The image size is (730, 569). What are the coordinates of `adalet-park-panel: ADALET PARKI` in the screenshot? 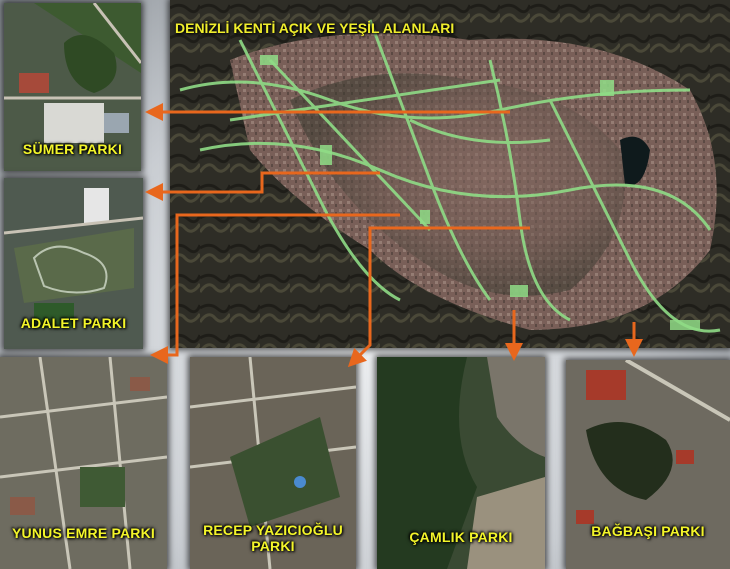 It's located at (73, 263).